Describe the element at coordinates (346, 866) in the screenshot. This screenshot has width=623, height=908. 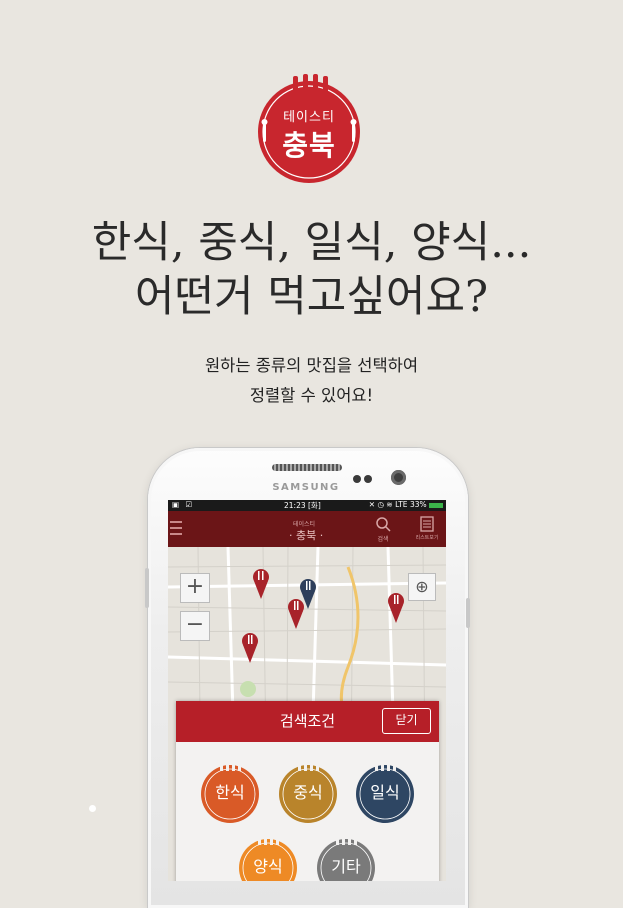
I see `category-label: 기타` at that location.